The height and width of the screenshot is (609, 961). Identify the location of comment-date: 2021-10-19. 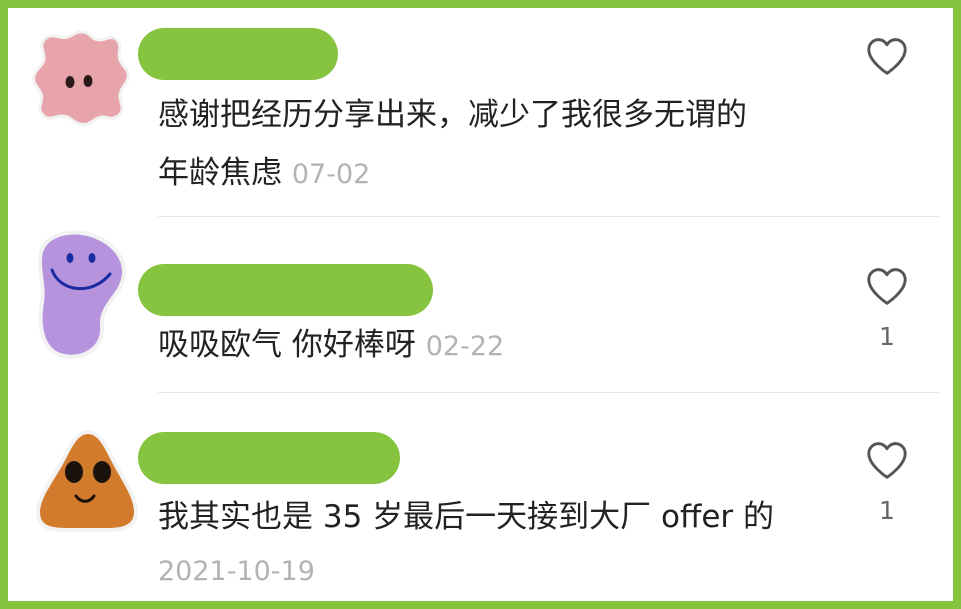
(236, 571).